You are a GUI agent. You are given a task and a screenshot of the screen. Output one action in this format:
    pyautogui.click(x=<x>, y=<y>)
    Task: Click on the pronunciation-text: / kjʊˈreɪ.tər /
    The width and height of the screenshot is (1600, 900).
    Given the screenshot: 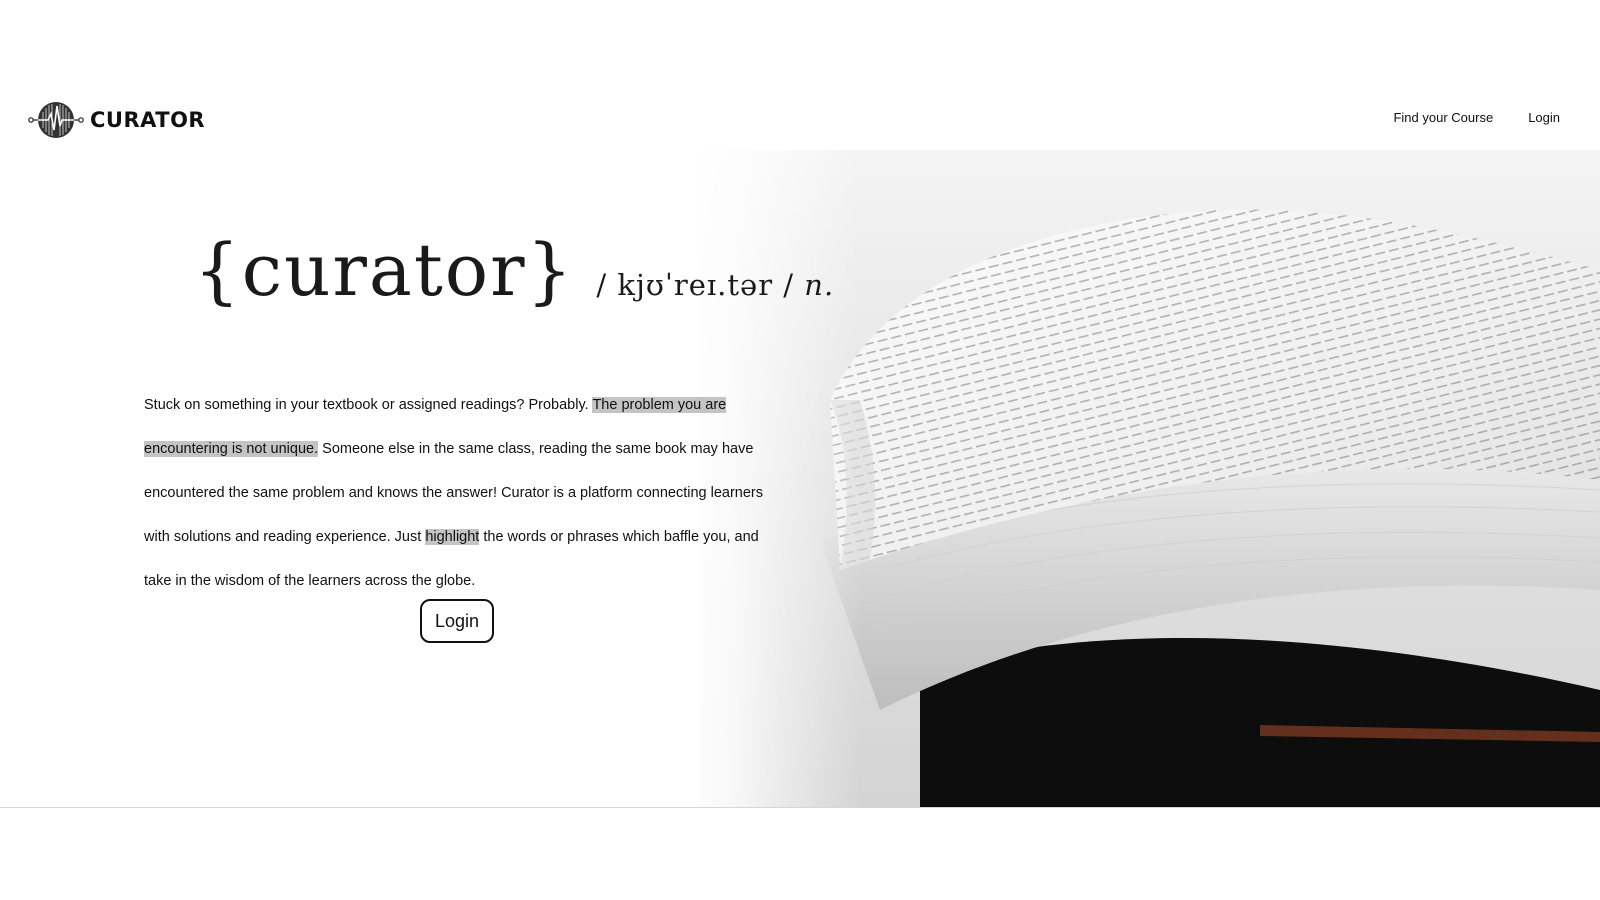 What is the action you would take?
    pyautogui.click(x=695, y=285)
    